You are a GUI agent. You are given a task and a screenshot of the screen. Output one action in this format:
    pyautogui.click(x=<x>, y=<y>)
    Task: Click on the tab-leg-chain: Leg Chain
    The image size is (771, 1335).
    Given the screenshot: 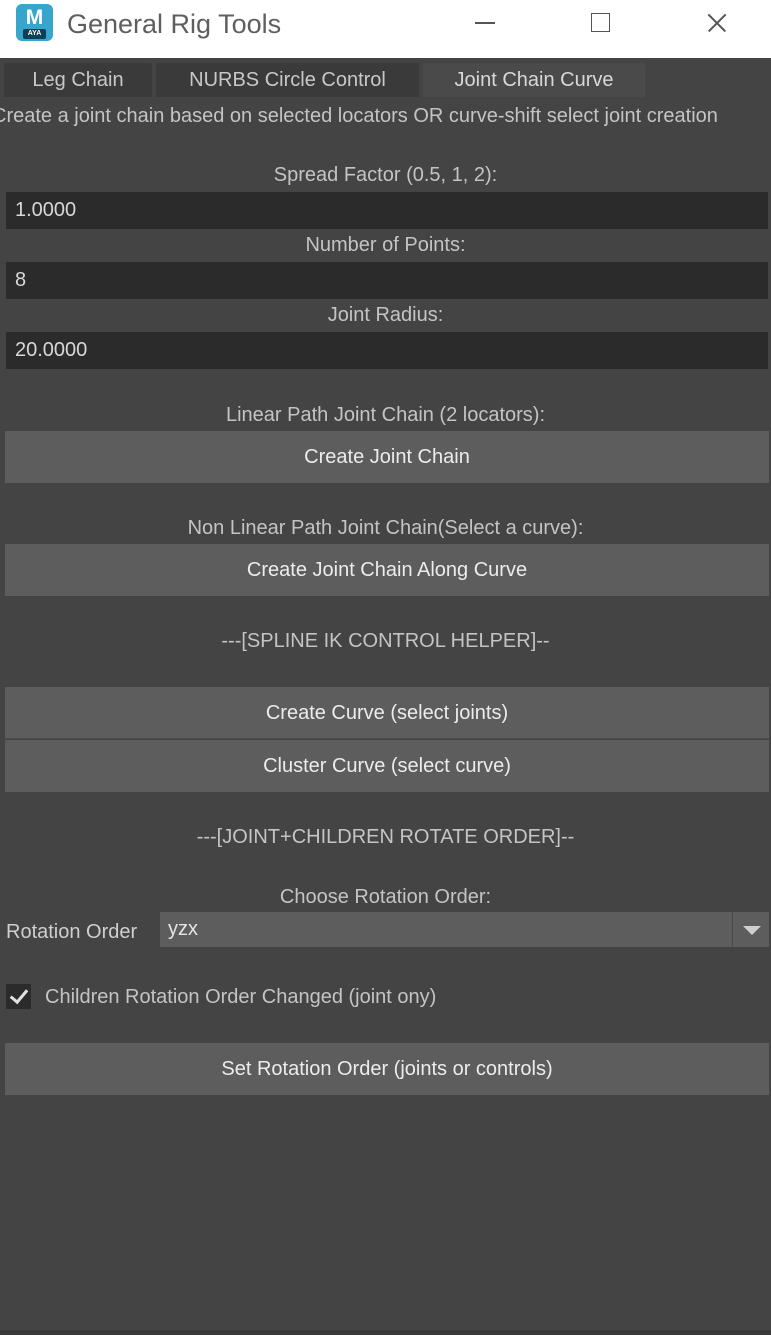 What is the action you would take?
    pyautogui.click(x=78, y=80)
    